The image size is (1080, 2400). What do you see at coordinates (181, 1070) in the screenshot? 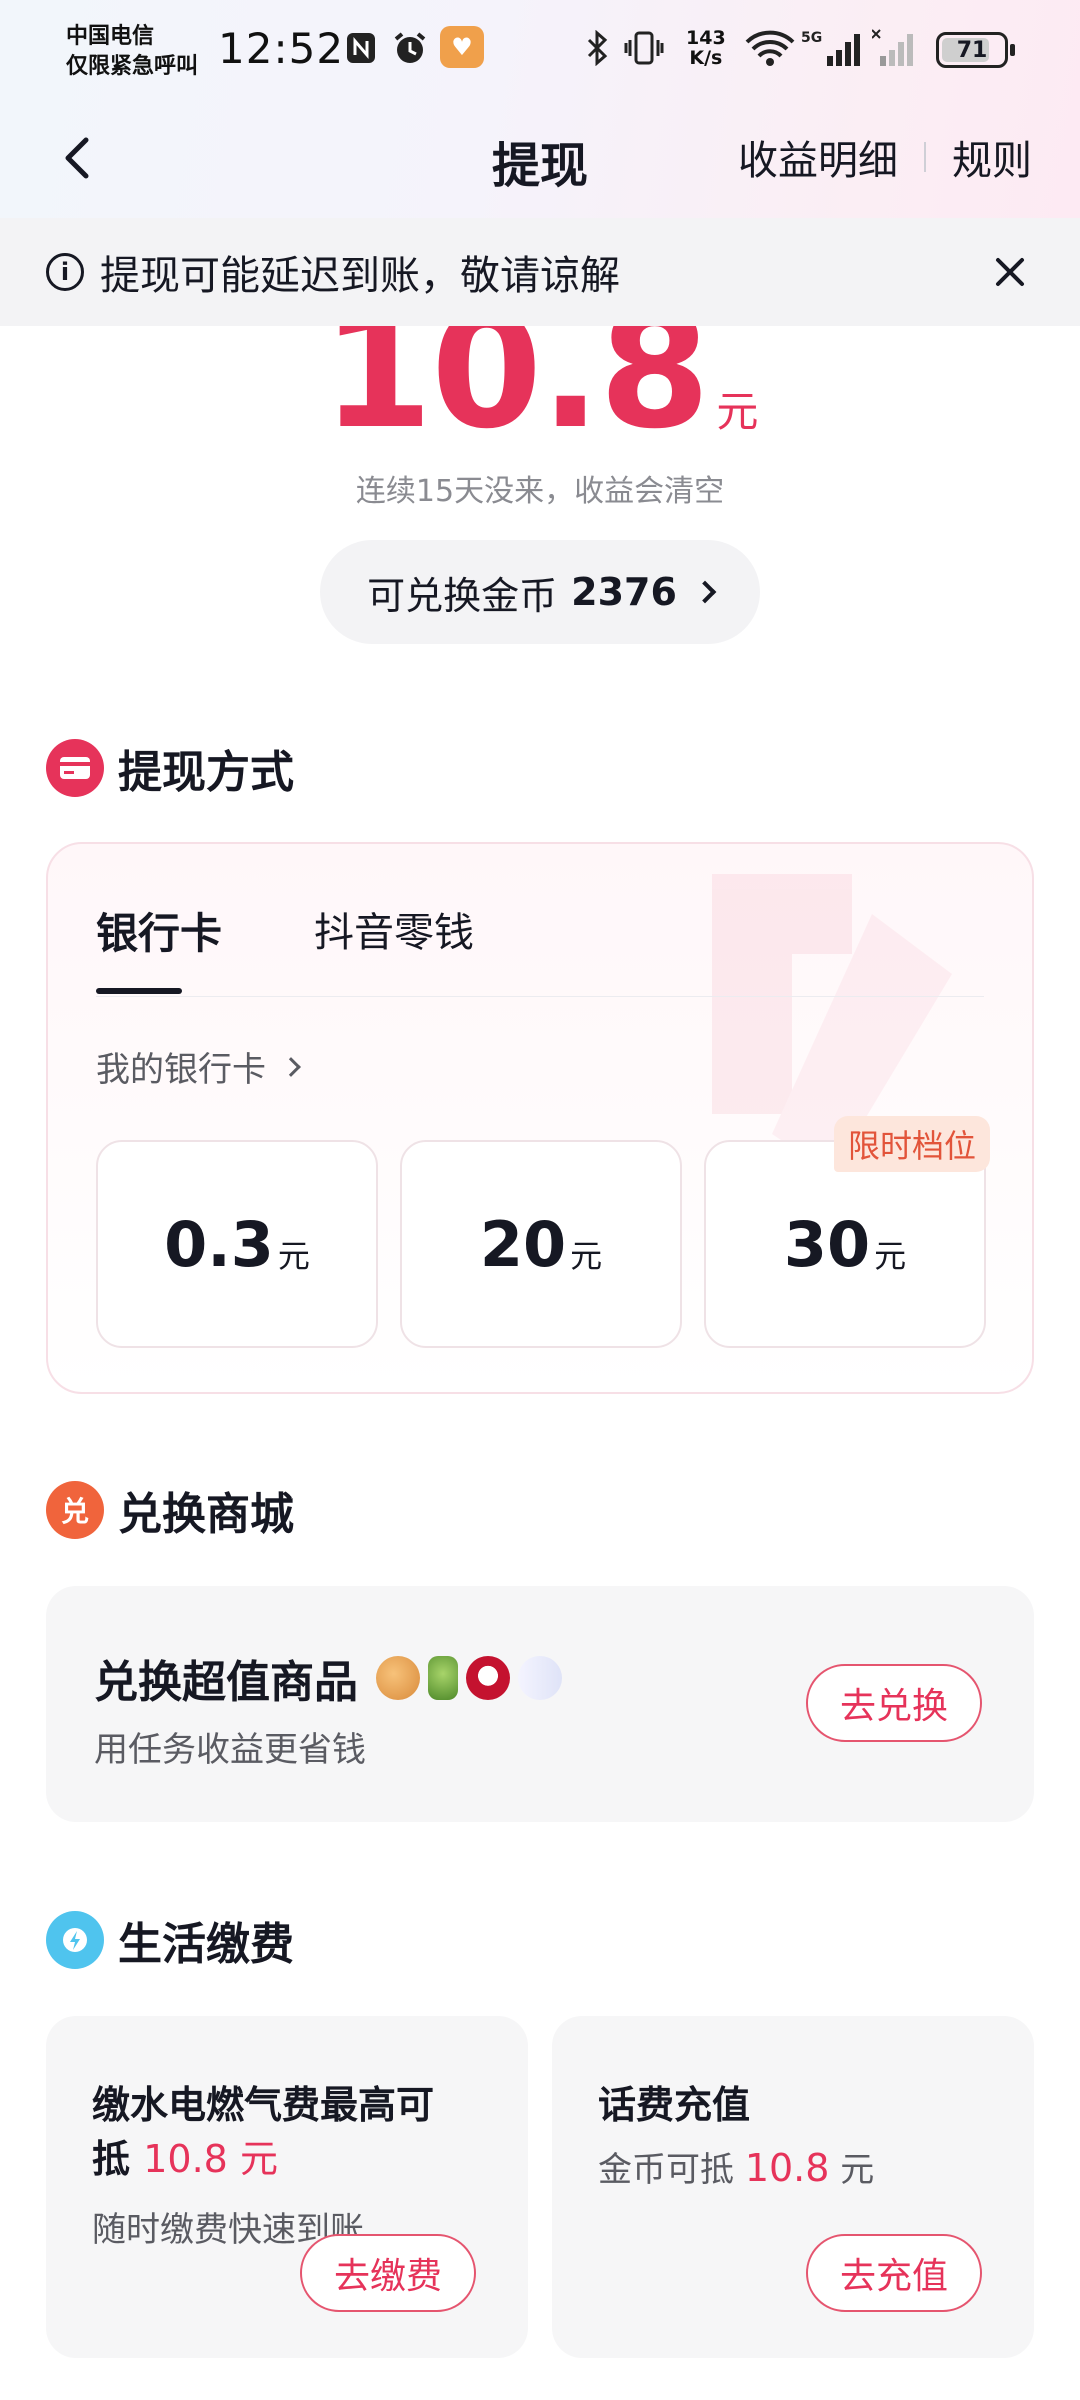
I see `my-bank-card-label: 我的银行卡` at bounding box center [181, 1070].